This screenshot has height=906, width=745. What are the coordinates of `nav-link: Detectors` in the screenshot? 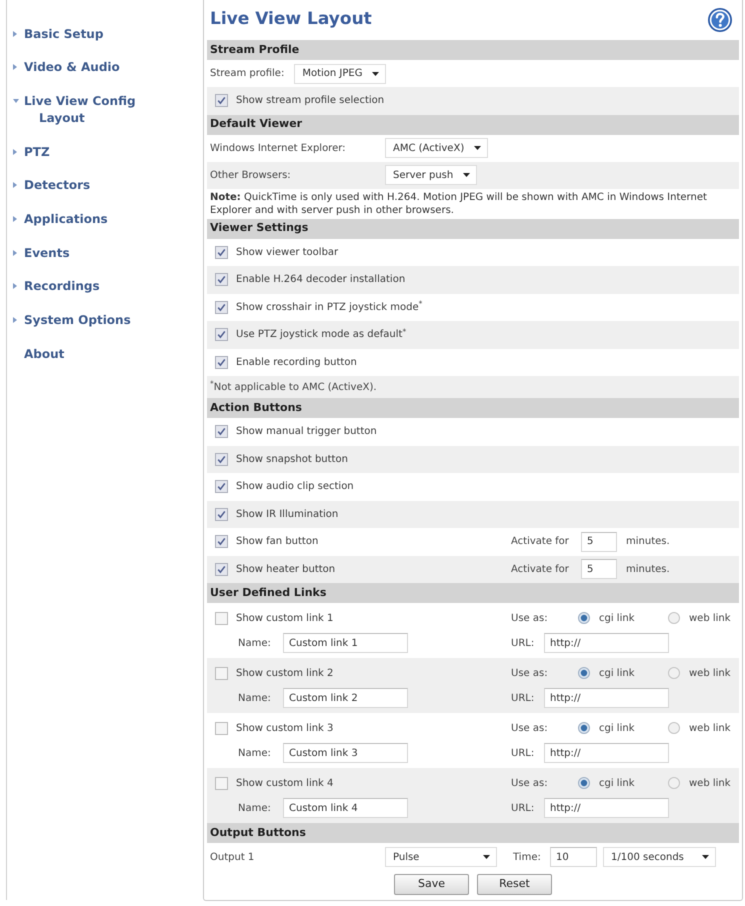 It's located at (105, 185).